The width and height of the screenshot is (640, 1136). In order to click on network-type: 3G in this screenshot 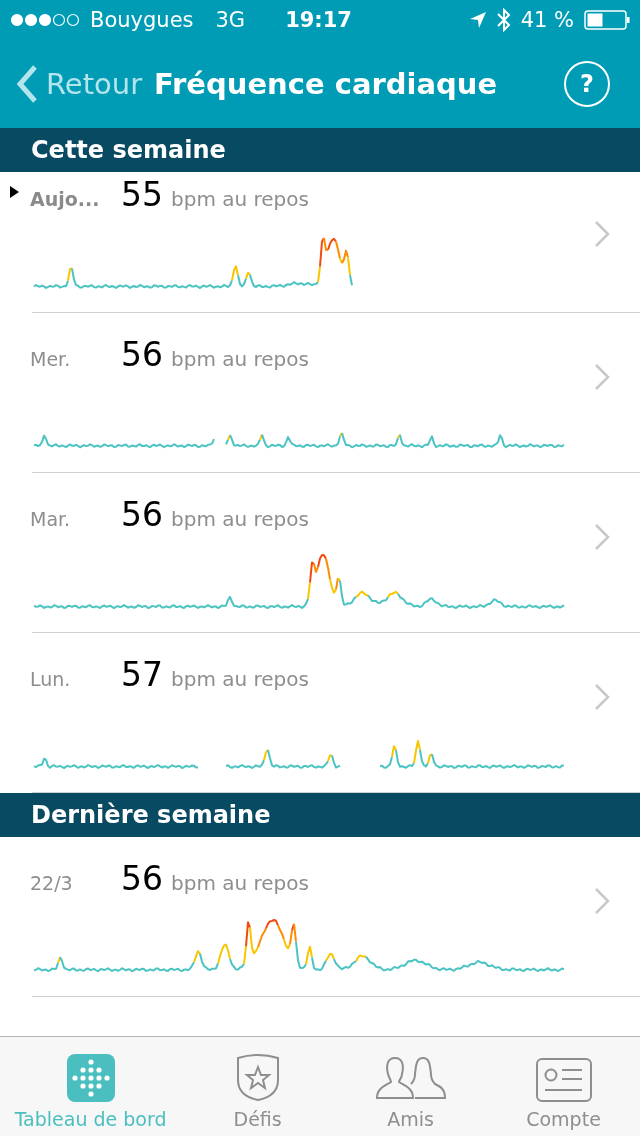, I will do `click(230, 20)`.